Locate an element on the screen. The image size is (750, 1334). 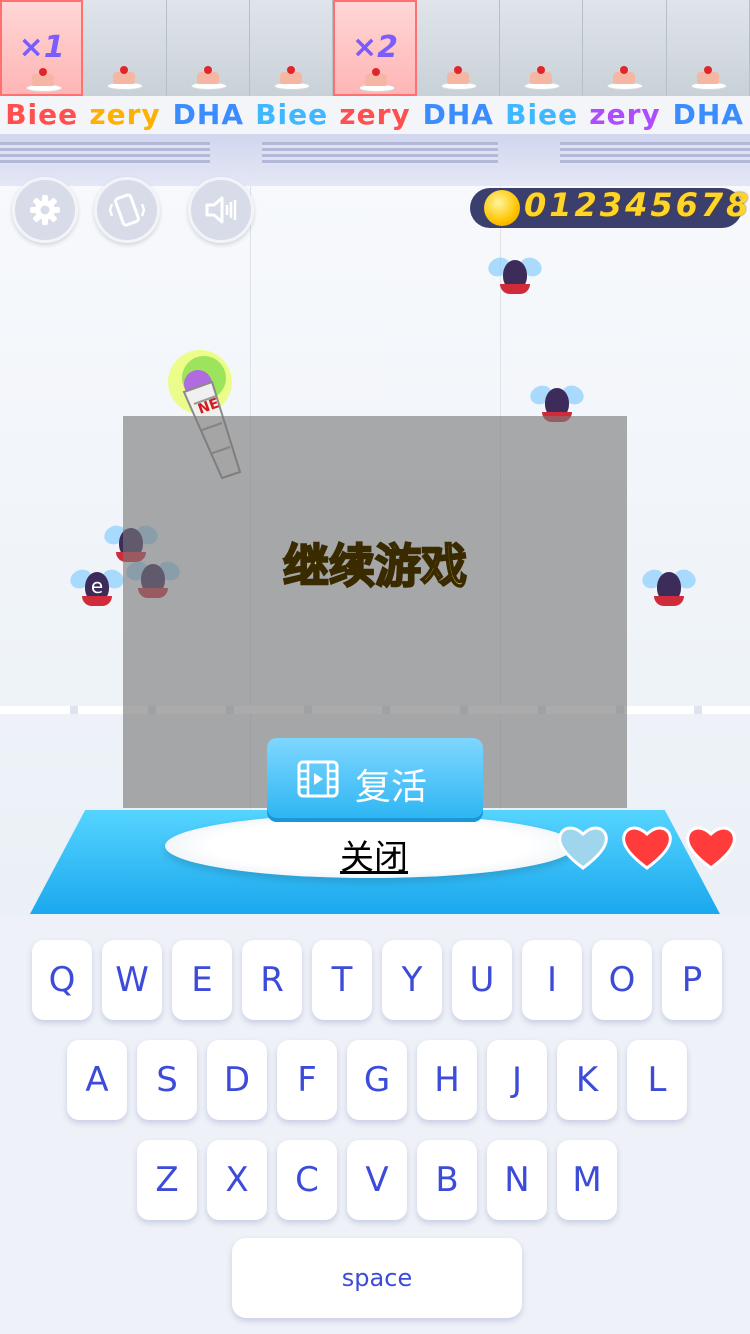
key-p: P is located at coordinates (692, 980).